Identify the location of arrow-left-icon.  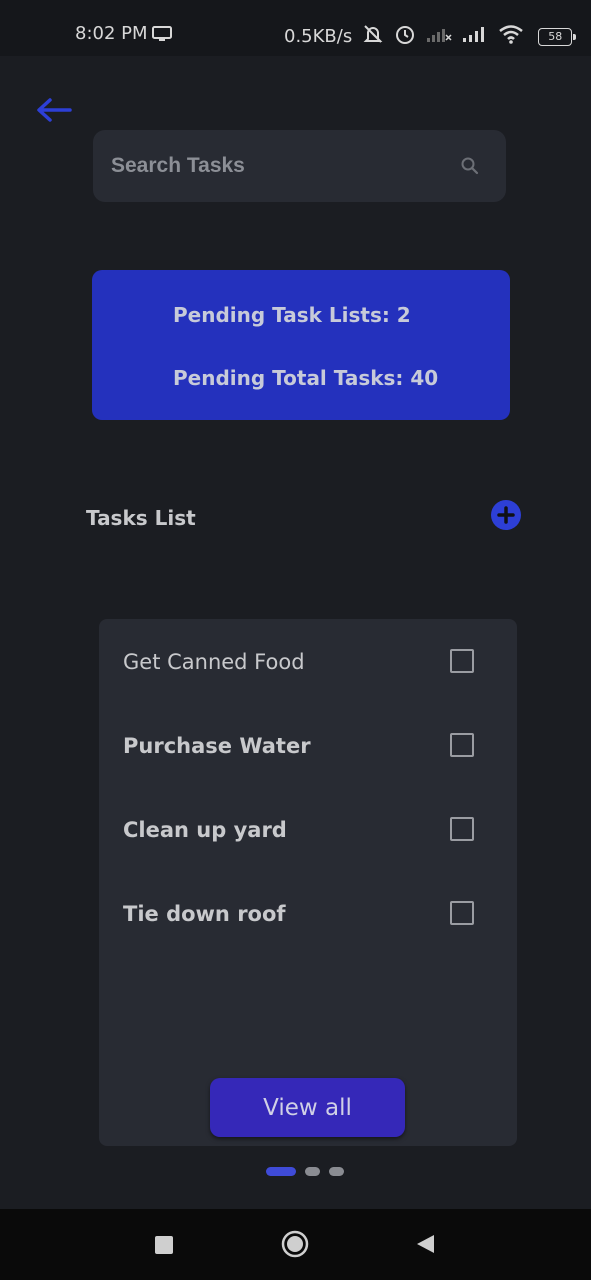
(54, 110).